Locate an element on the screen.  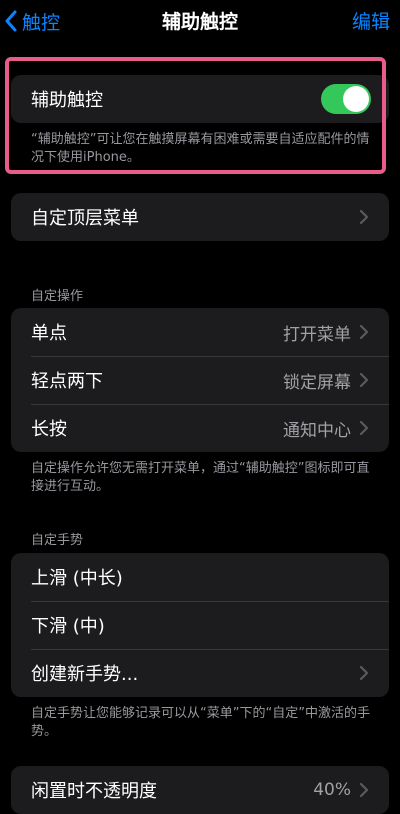
single-tap-label: 单点 is located at coordinates (49, 333).